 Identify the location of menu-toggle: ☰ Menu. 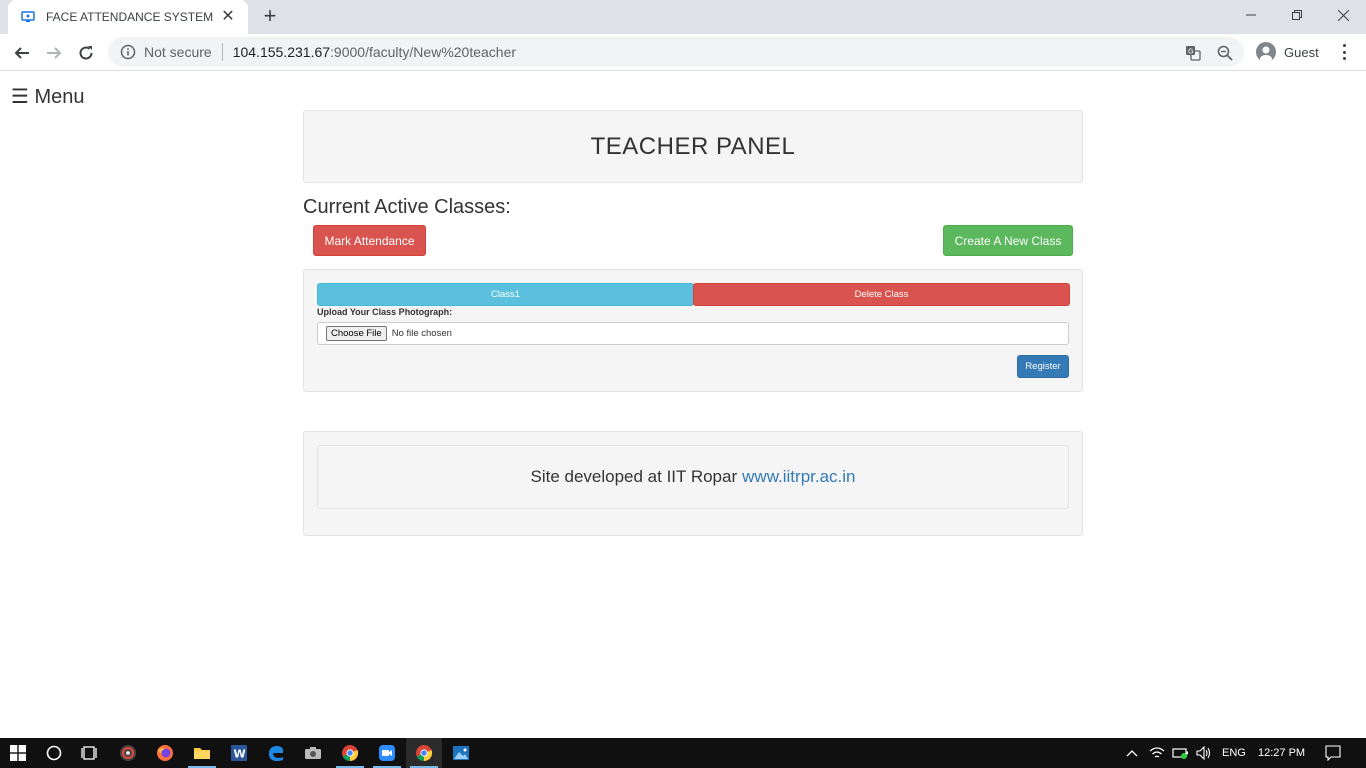
(48, 96).